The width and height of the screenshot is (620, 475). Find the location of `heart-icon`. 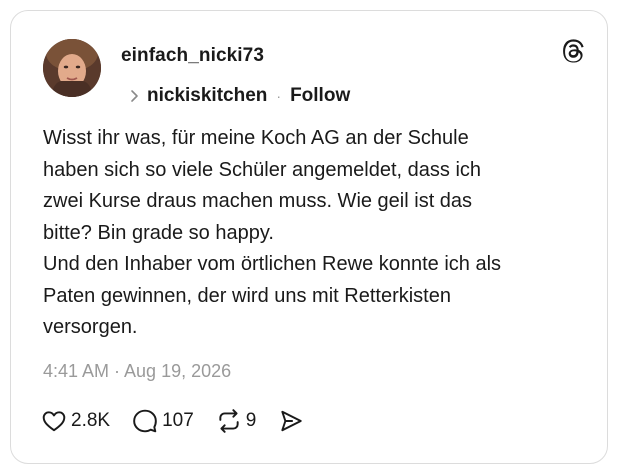

heart-icon is located at coordinates (54, 421).